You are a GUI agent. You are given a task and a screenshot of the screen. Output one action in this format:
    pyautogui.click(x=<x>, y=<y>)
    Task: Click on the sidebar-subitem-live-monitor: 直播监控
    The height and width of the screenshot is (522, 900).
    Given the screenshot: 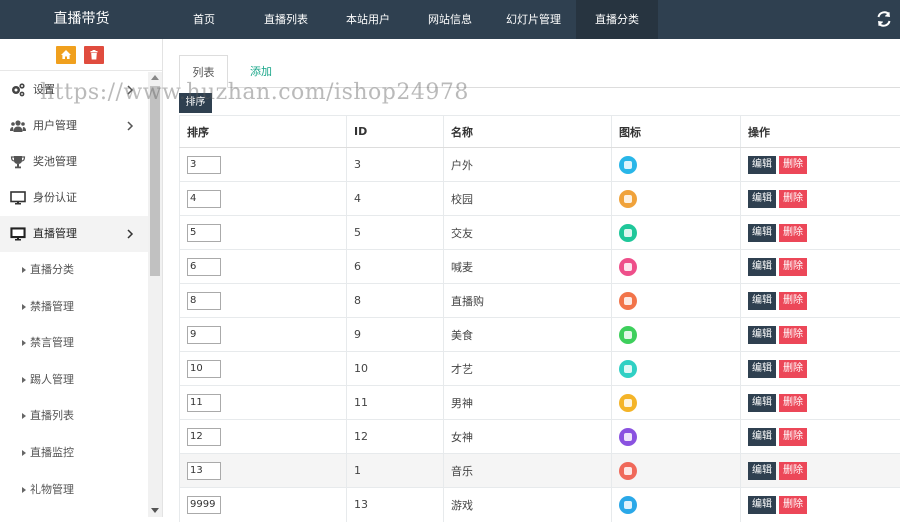 What is the action you would take?
    pyautogui.click(x=74, y=453)
    